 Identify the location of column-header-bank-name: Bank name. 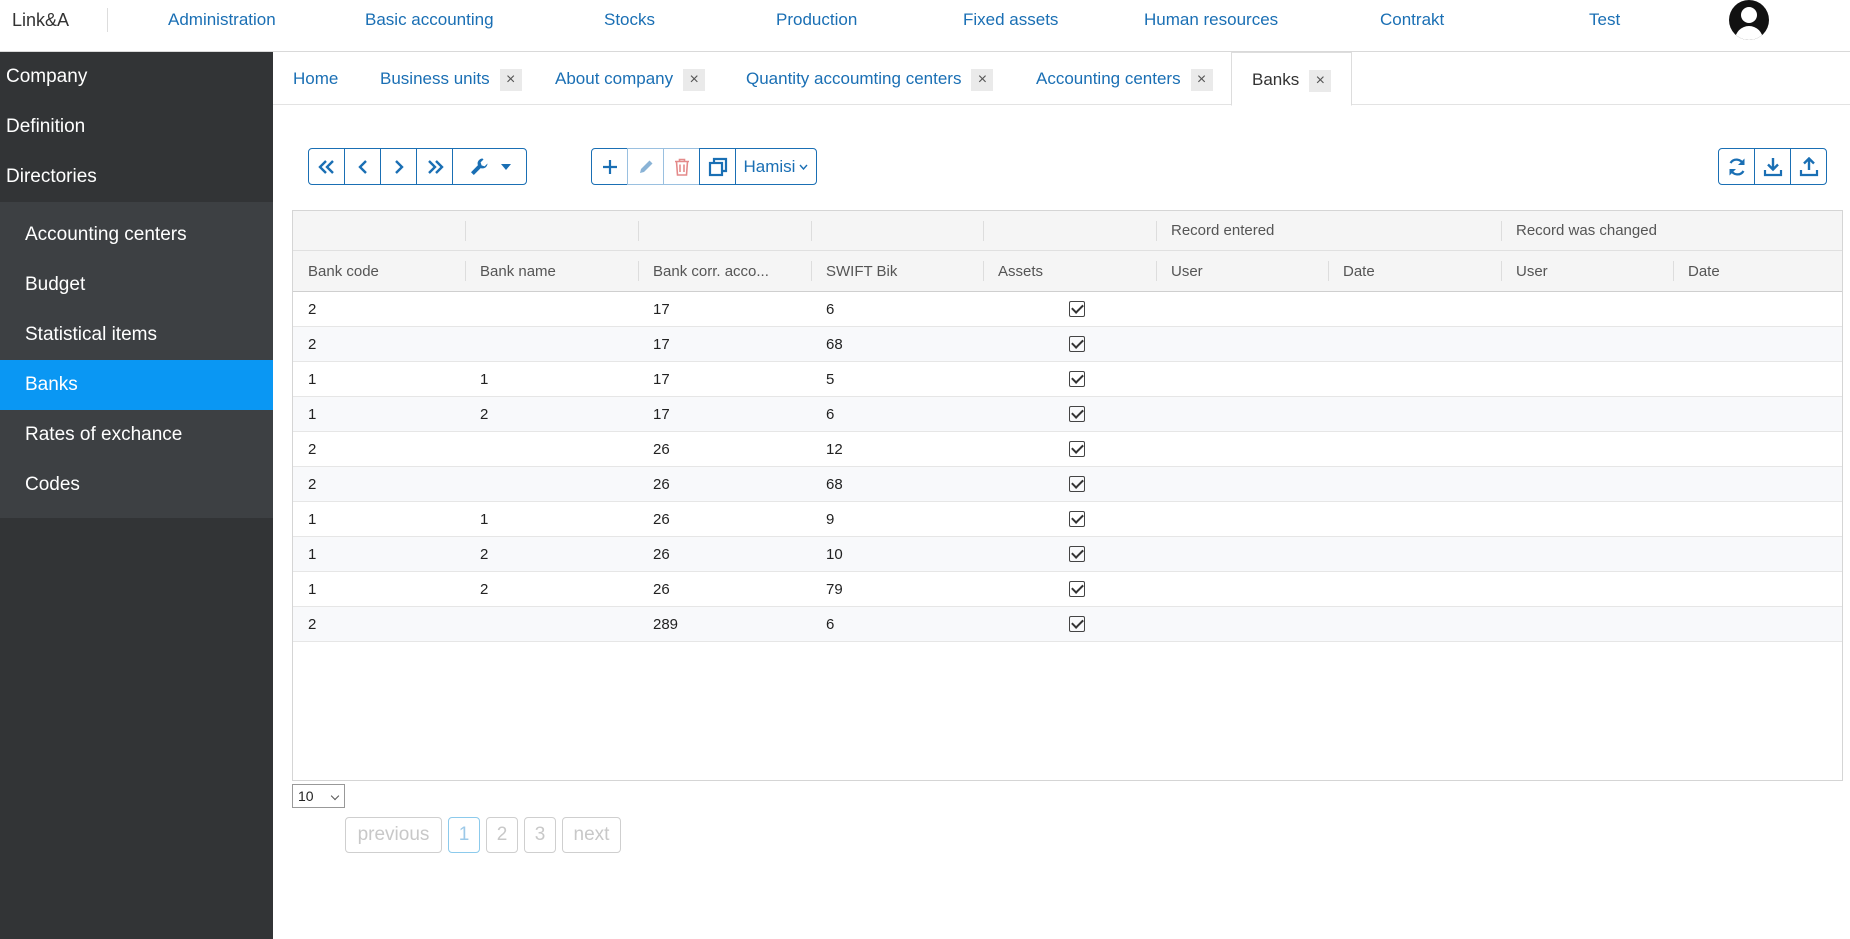
(551, 271).